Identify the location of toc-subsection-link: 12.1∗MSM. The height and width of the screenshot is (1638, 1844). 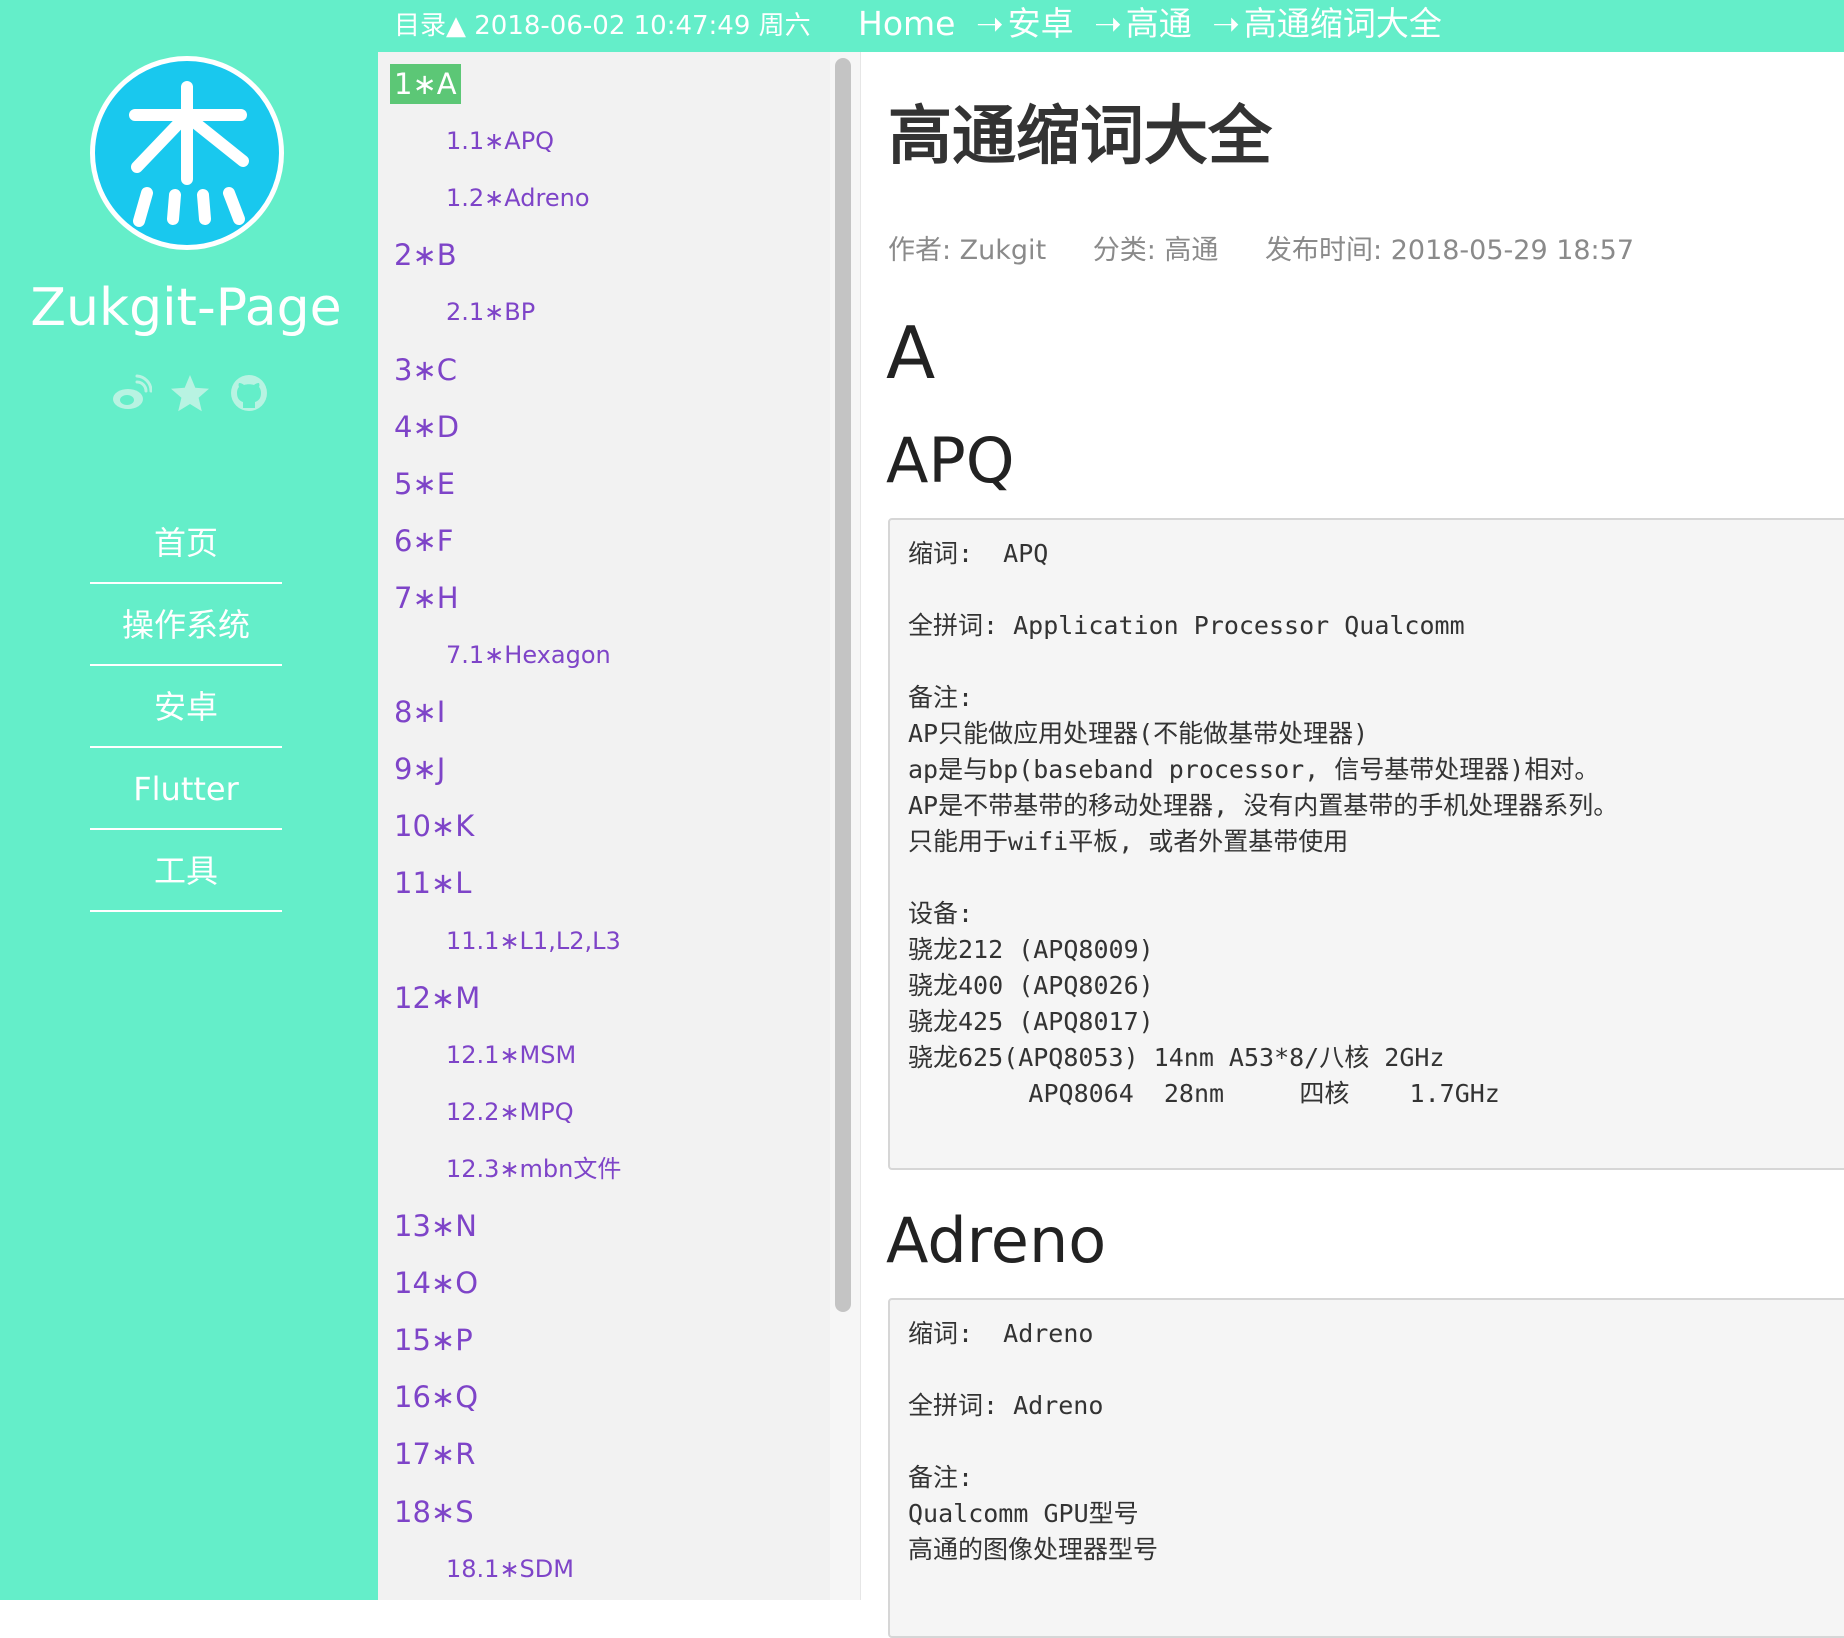
(511, 1055).